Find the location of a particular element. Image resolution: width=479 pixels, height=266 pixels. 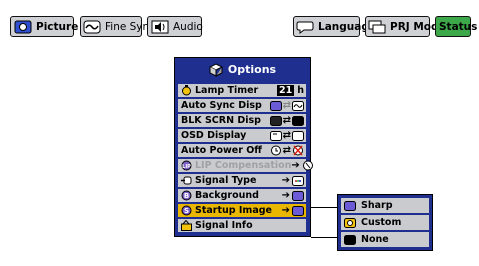

tab-fine-sync: Fine Sync is located at coordinates (117, 26).